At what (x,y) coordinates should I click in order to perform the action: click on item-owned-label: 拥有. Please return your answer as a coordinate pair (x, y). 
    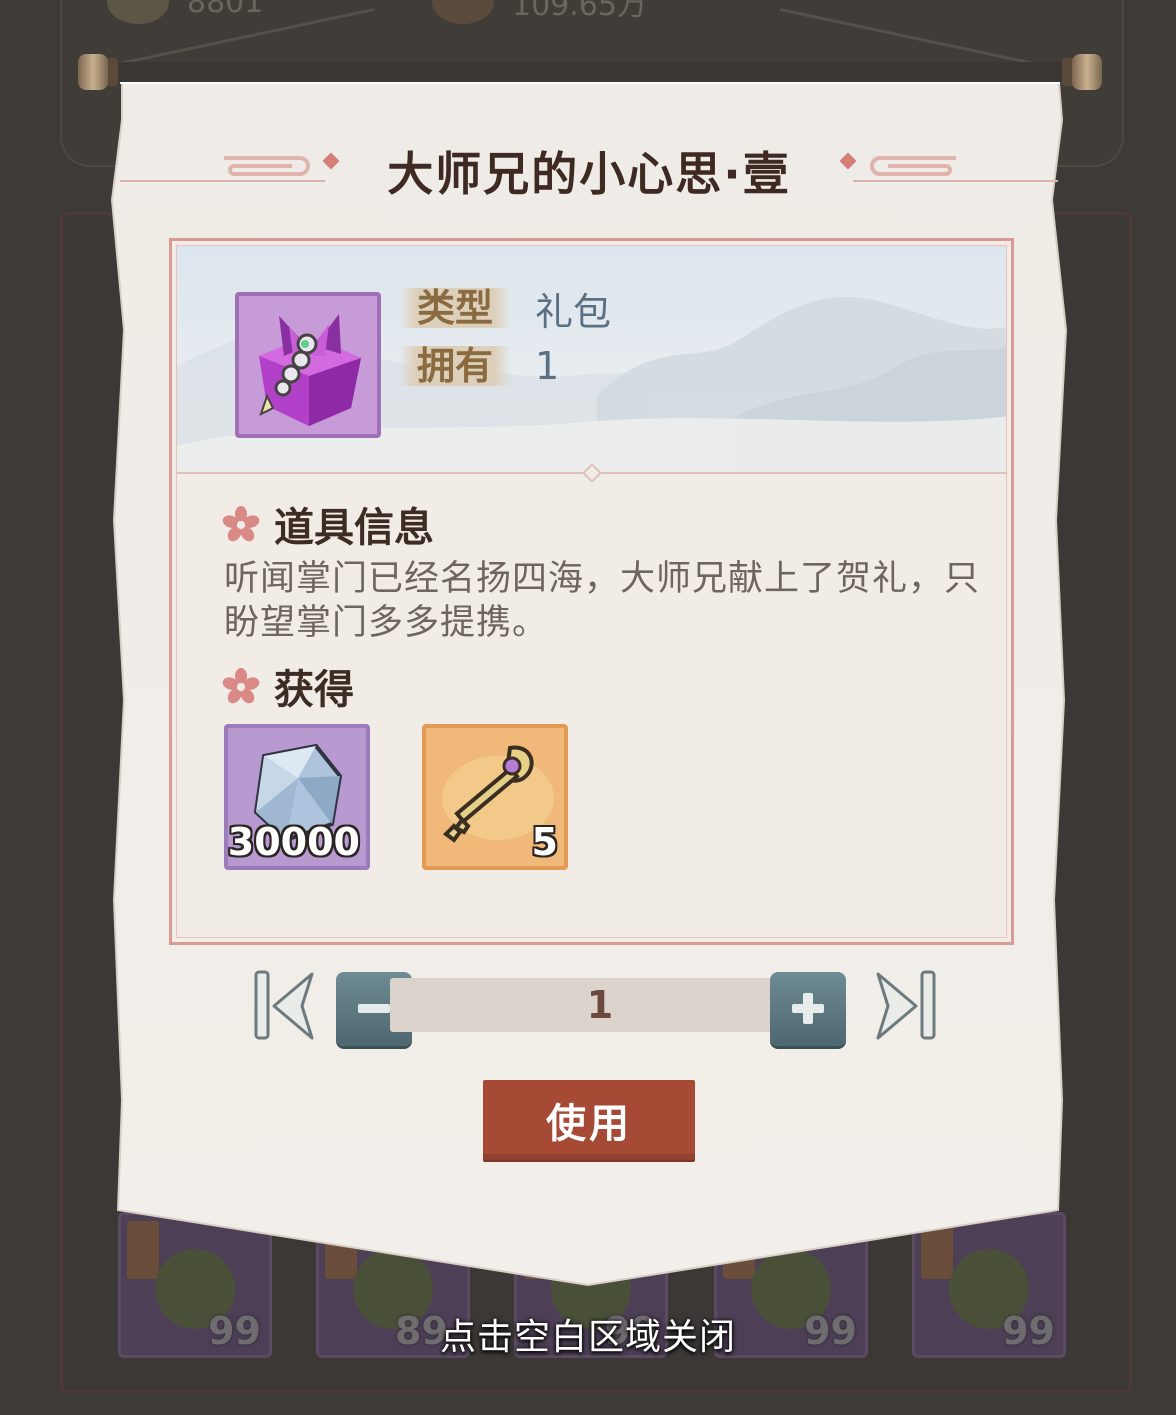
    Looking at the image, I should click on (455, 366).